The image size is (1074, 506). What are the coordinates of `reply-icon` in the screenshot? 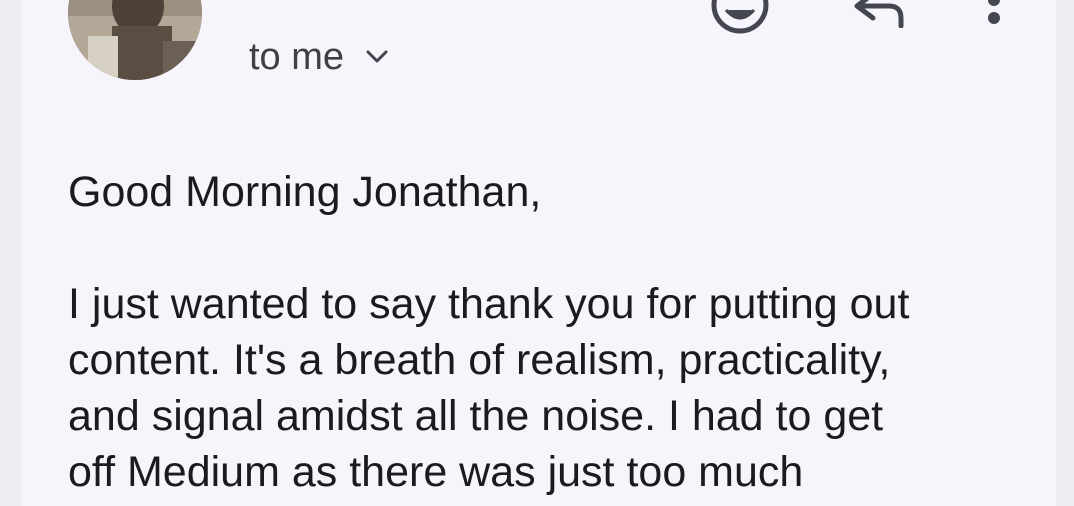 It's located at (879, 14).